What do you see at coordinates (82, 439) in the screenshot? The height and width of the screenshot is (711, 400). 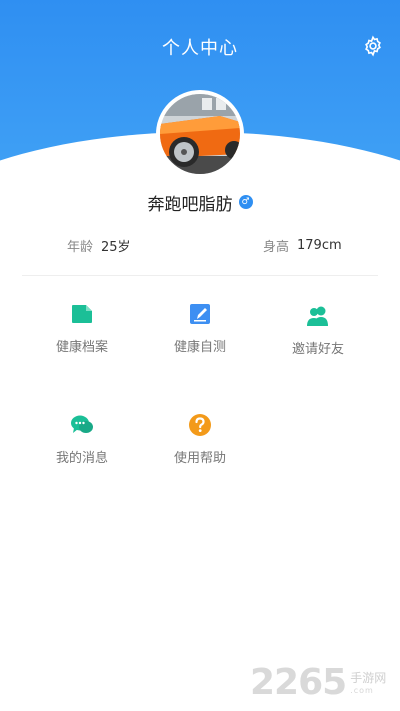 I see `menu-item-messages: 我的消息` at bounding box center [82, 439].